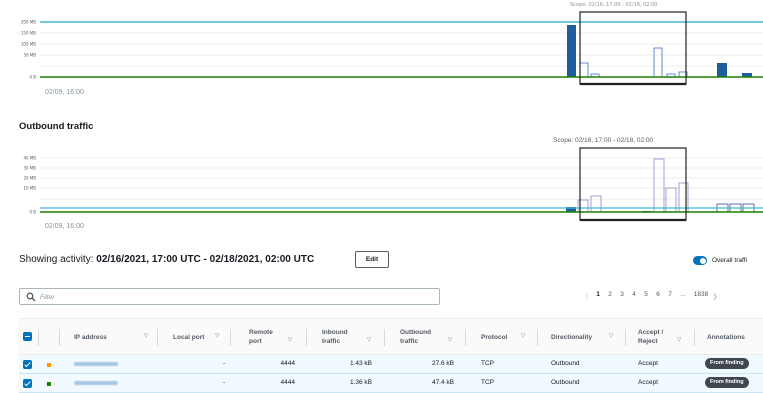 The image size is (763, 393). What do you see at coordinates (634, 297) in the screenshot?
I see `page-4-button: 4` at bounding box center [634, 297].